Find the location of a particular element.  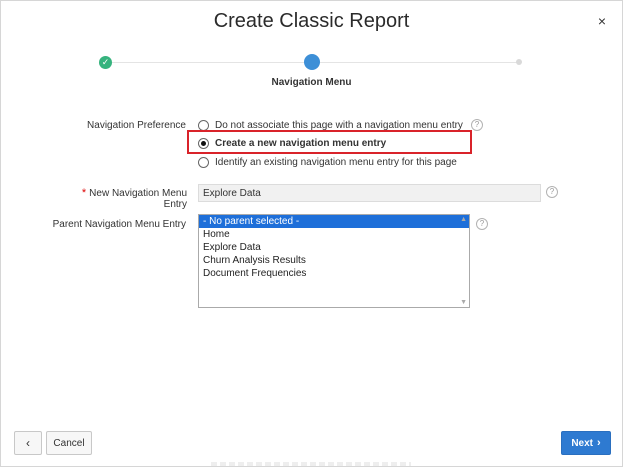

radio-label: Create a new navigation menu entry is located at coordinates (301, 143).